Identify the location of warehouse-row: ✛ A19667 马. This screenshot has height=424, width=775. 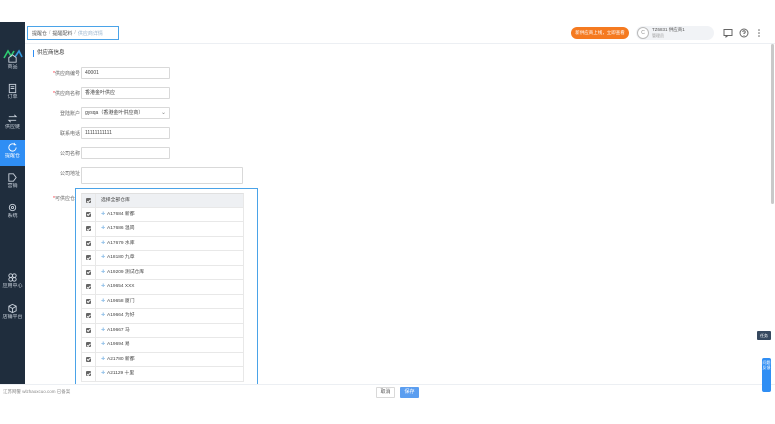
(162, 330).